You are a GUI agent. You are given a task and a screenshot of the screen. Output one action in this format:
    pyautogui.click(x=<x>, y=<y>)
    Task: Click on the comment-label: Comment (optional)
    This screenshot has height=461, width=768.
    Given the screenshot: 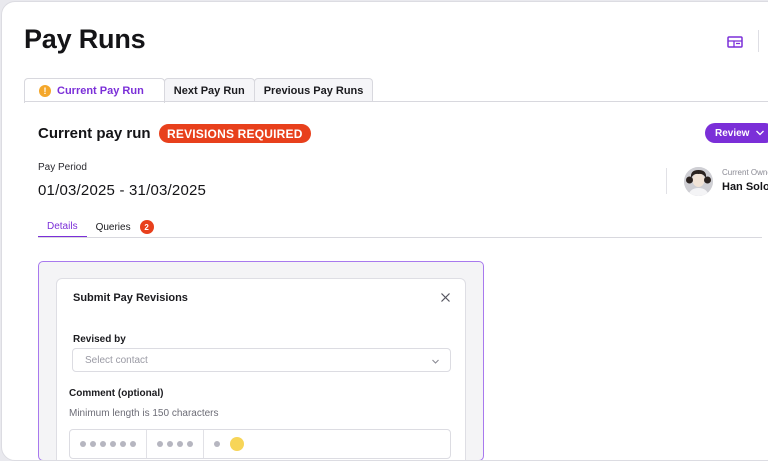 What is the action you would take?
    pyautogui.click(x=116, y=393)
    